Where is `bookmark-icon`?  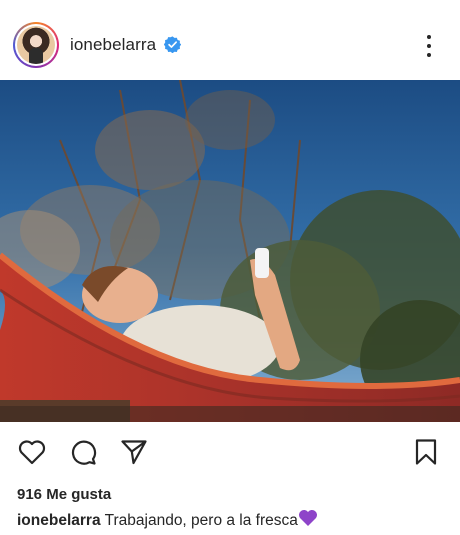 bookmark-icon is located at coordinates (426, 452).